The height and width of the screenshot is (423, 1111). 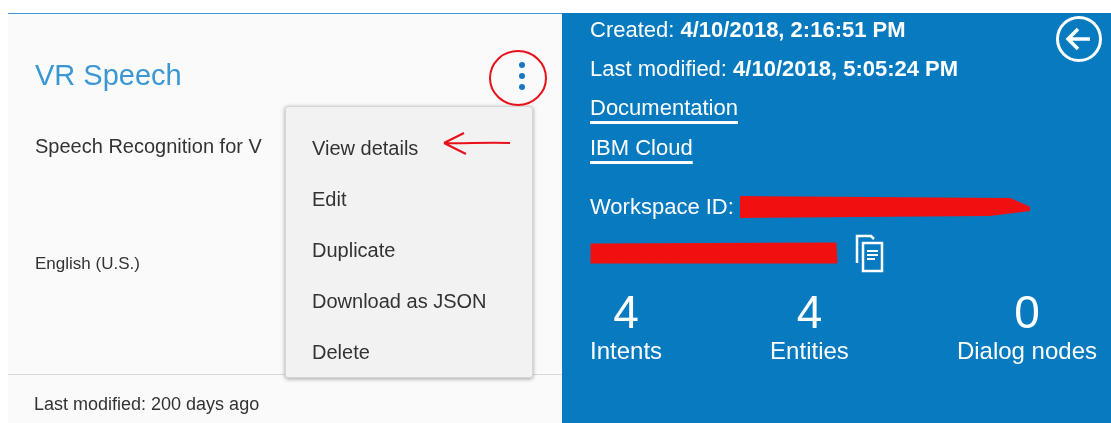 I want to click on last-modified-text: Last modified: 200 days ago, so click(x=147, y=404).